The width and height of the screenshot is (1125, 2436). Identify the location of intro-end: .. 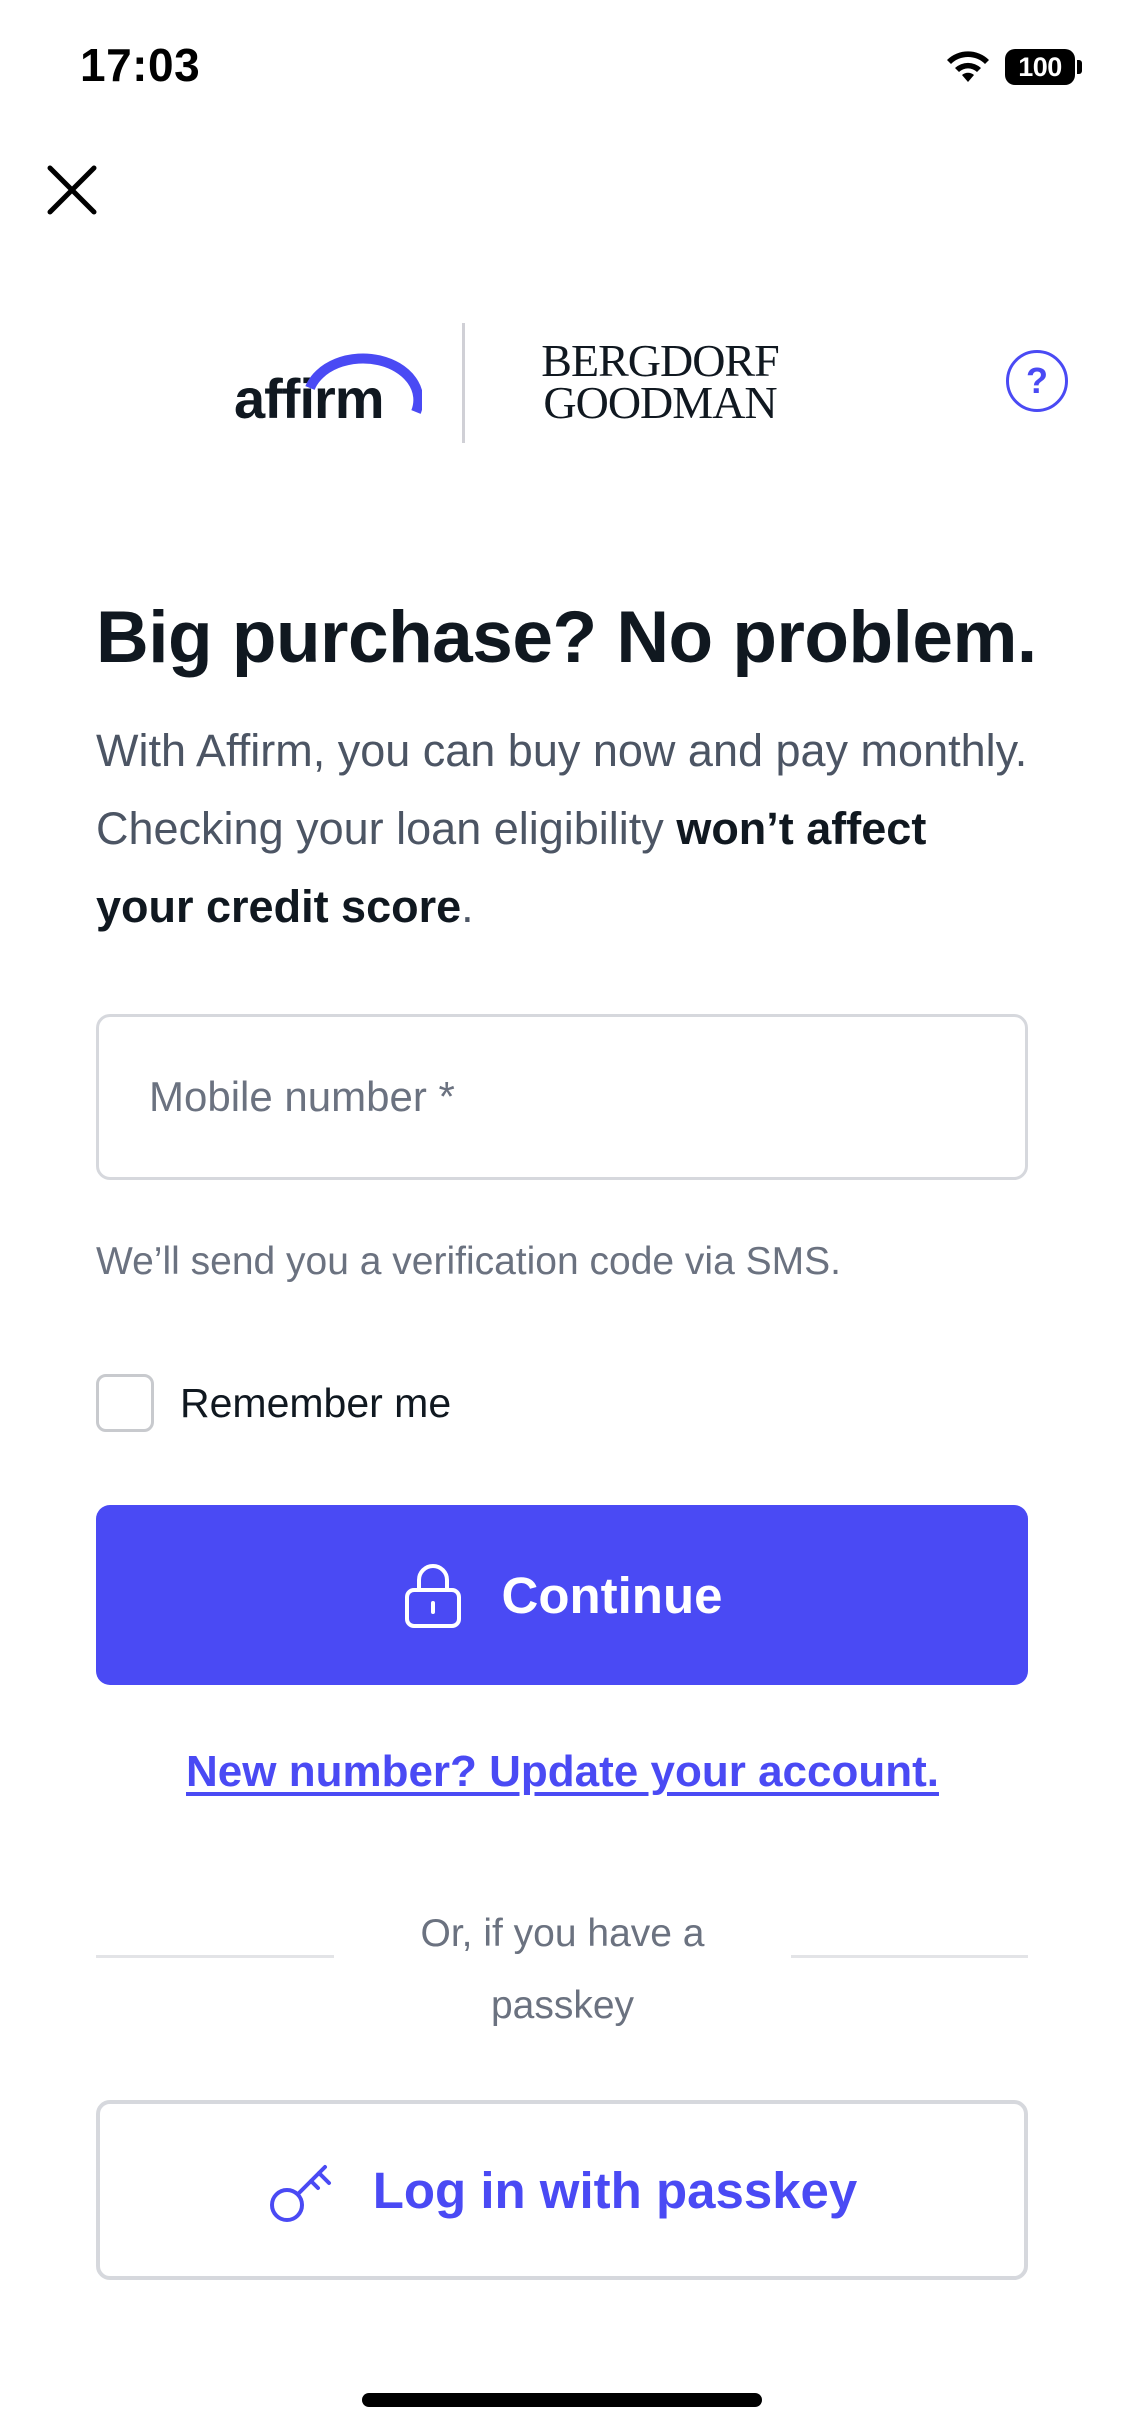
(467, 906).